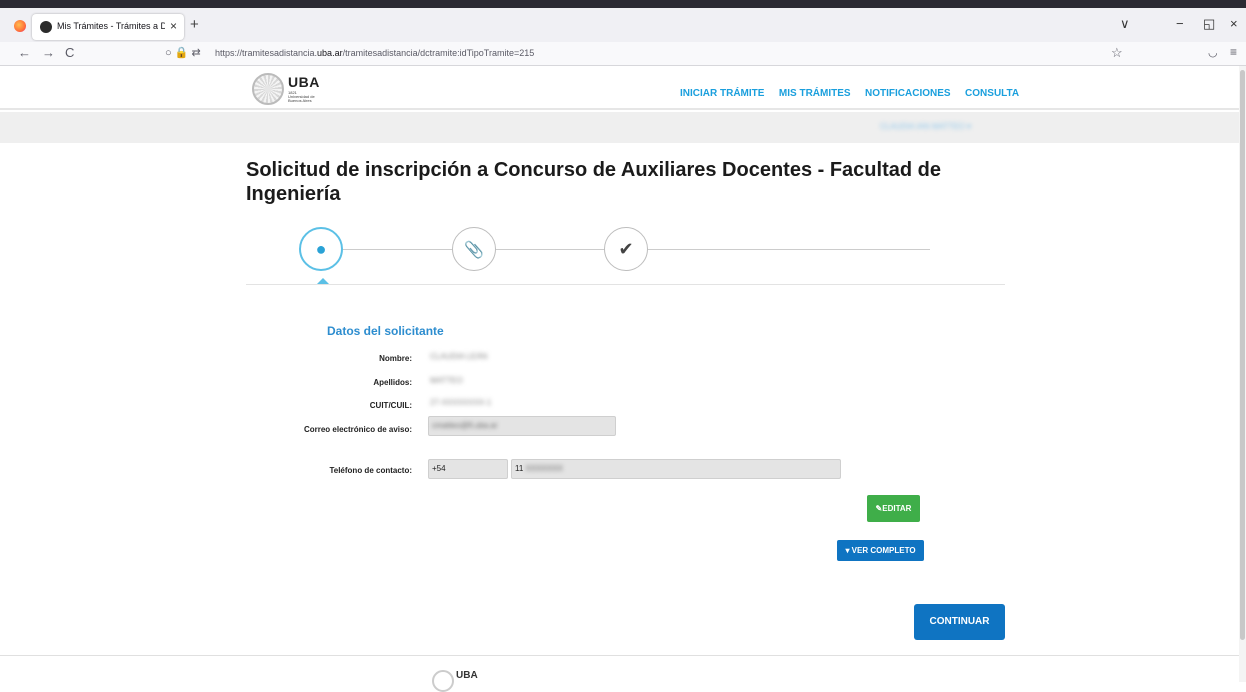 This screenshot has width=1246, height=692. What do you see at coordinates (173, 26) in the screenshot?
I see `close-tab-icon: ×` at bounding box center [173, 26].